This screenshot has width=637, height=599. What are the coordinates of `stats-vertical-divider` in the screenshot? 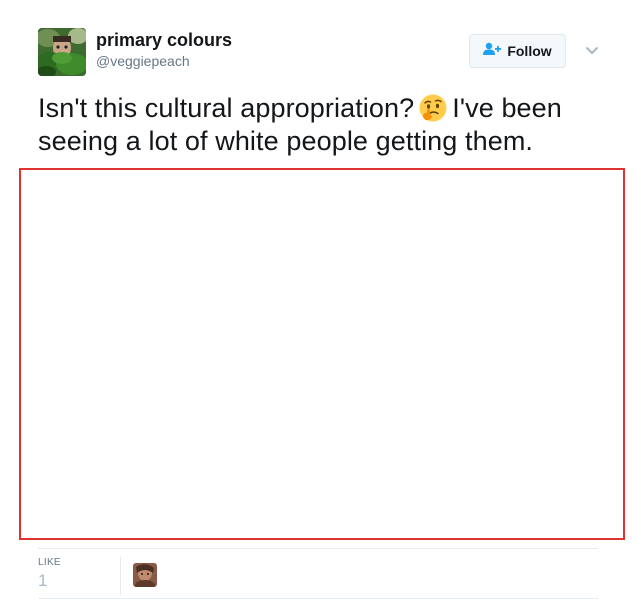 It's located at (120, 576).